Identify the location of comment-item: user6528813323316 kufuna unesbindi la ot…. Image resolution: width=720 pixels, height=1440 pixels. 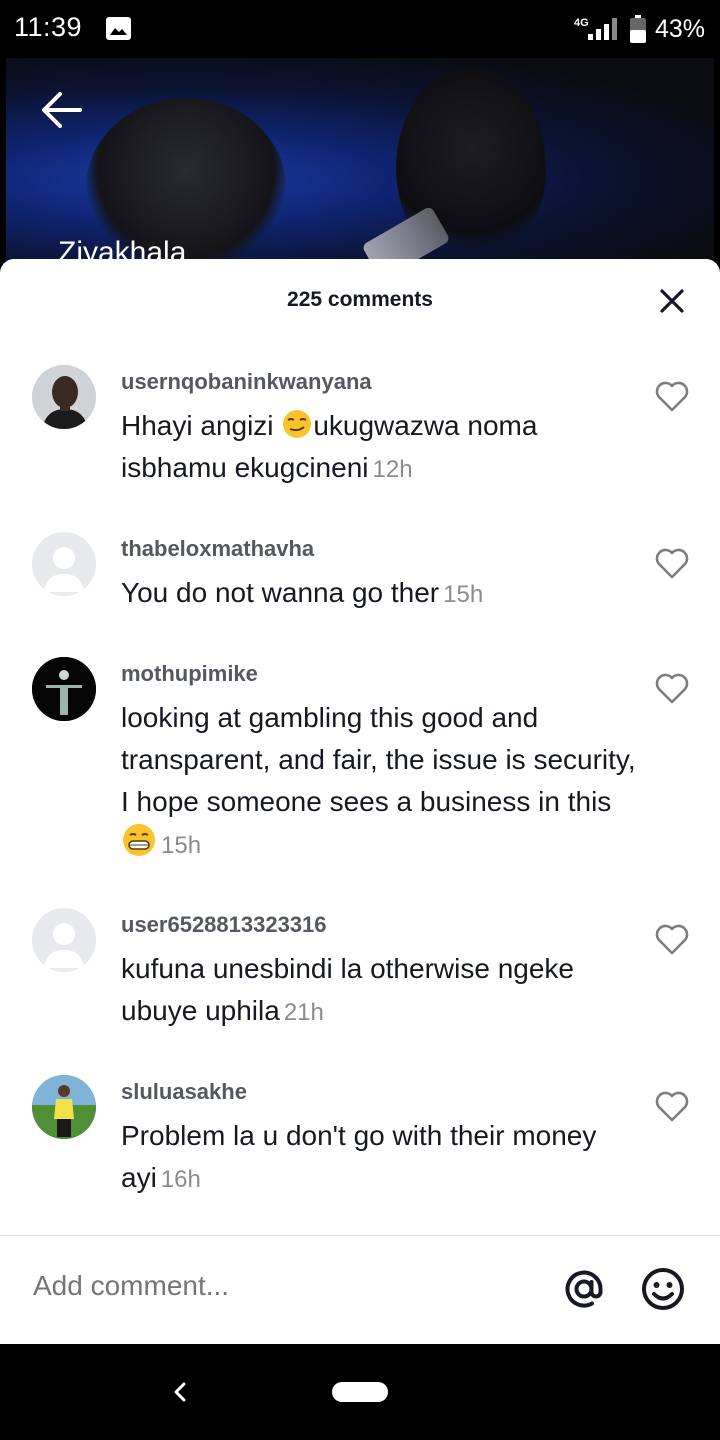
(360, 973).